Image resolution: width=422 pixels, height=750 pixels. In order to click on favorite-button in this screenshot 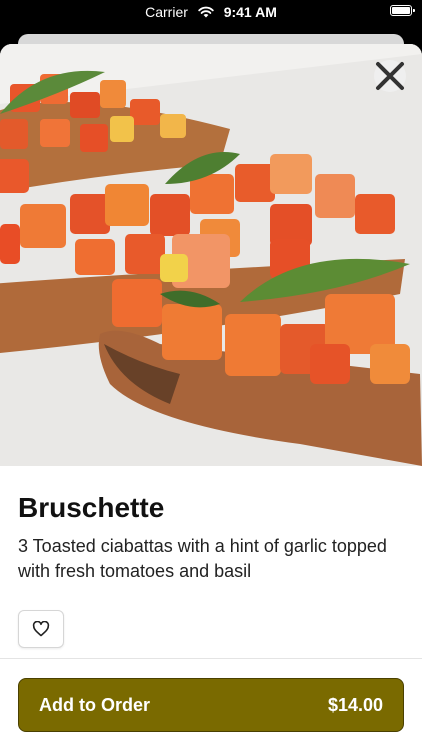, I will do `click(41, 629)`.